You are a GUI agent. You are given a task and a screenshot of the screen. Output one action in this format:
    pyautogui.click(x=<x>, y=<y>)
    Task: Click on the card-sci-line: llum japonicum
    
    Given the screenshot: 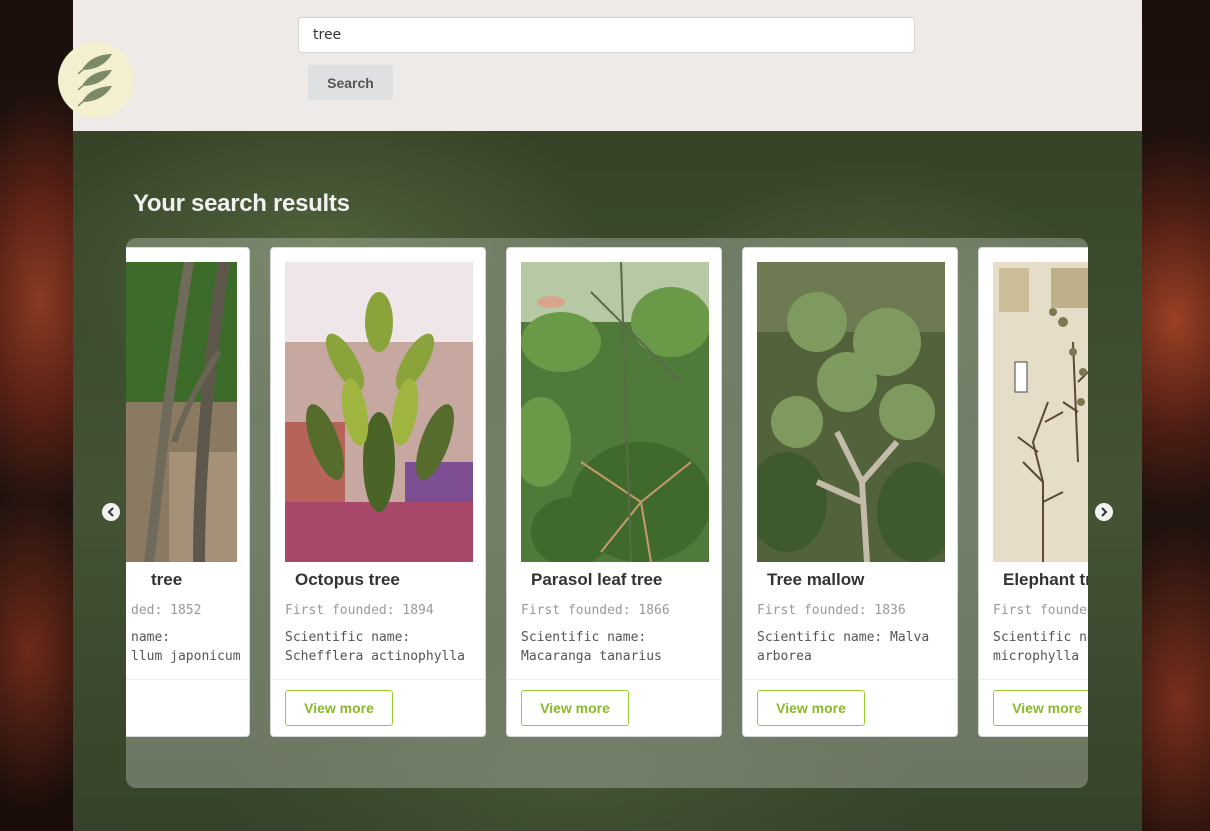 What is the action you would take?
    pyautogui.click(x=186, y=656)
    